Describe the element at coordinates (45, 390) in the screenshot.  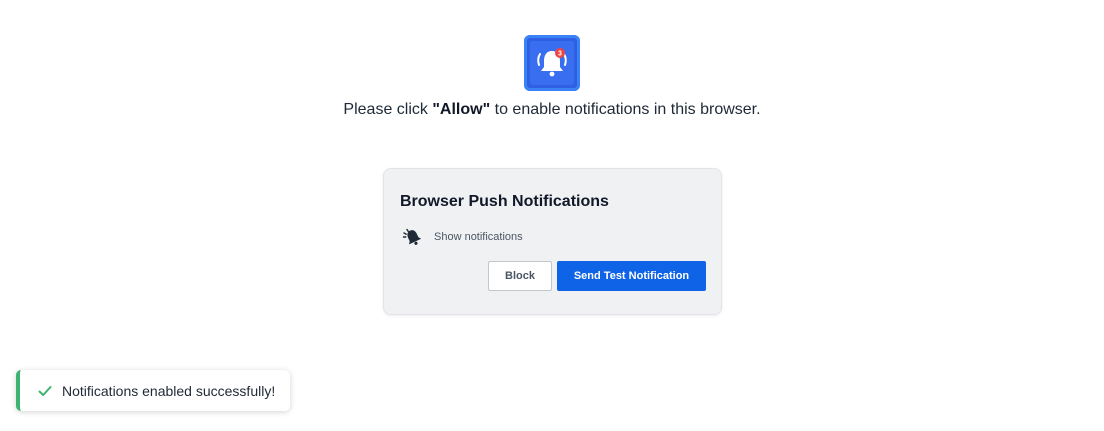
I see `check-icon` at that location.